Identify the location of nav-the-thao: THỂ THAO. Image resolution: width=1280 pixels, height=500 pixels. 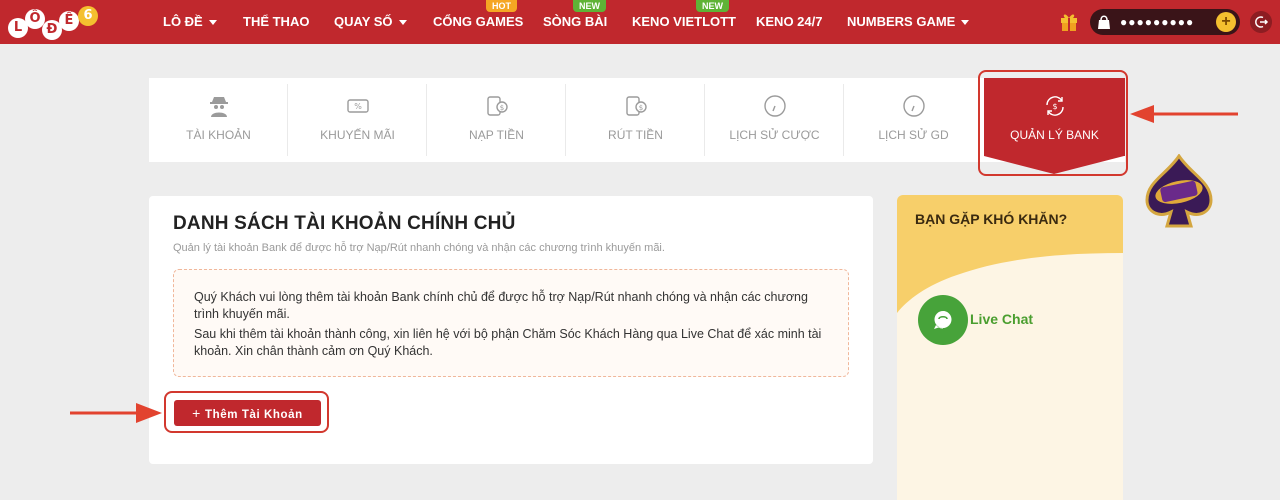
(276, 22).